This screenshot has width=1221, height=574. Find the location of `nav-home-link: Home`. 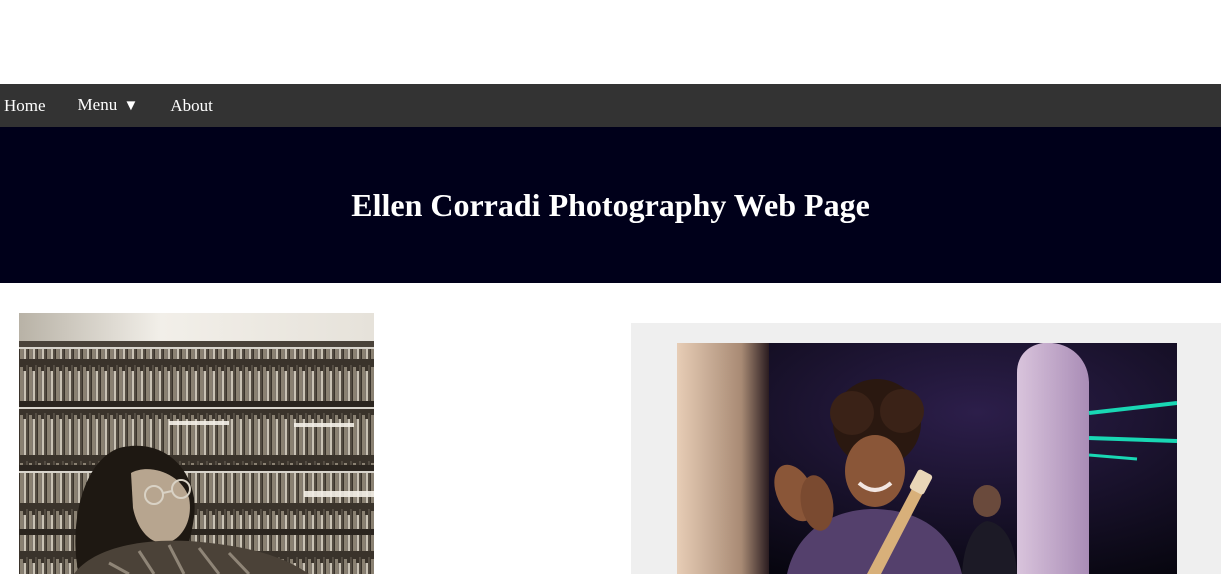

nav-home-link: Home is located at coordinates (25, 105).